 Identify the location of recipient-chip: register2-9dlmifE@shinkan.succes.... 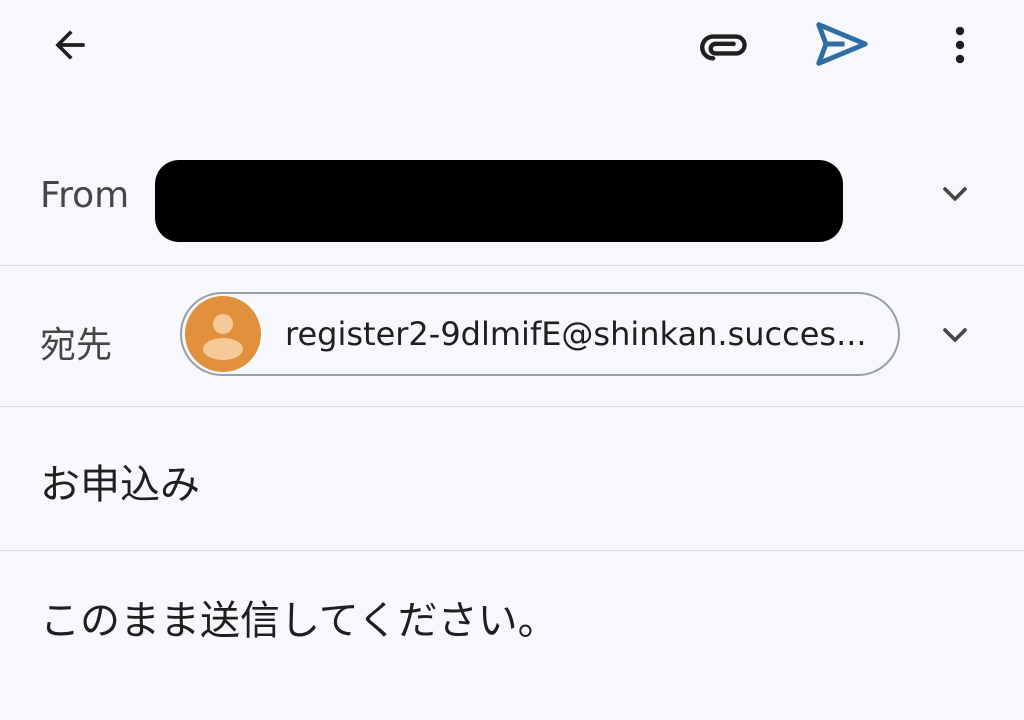
(540, 334).